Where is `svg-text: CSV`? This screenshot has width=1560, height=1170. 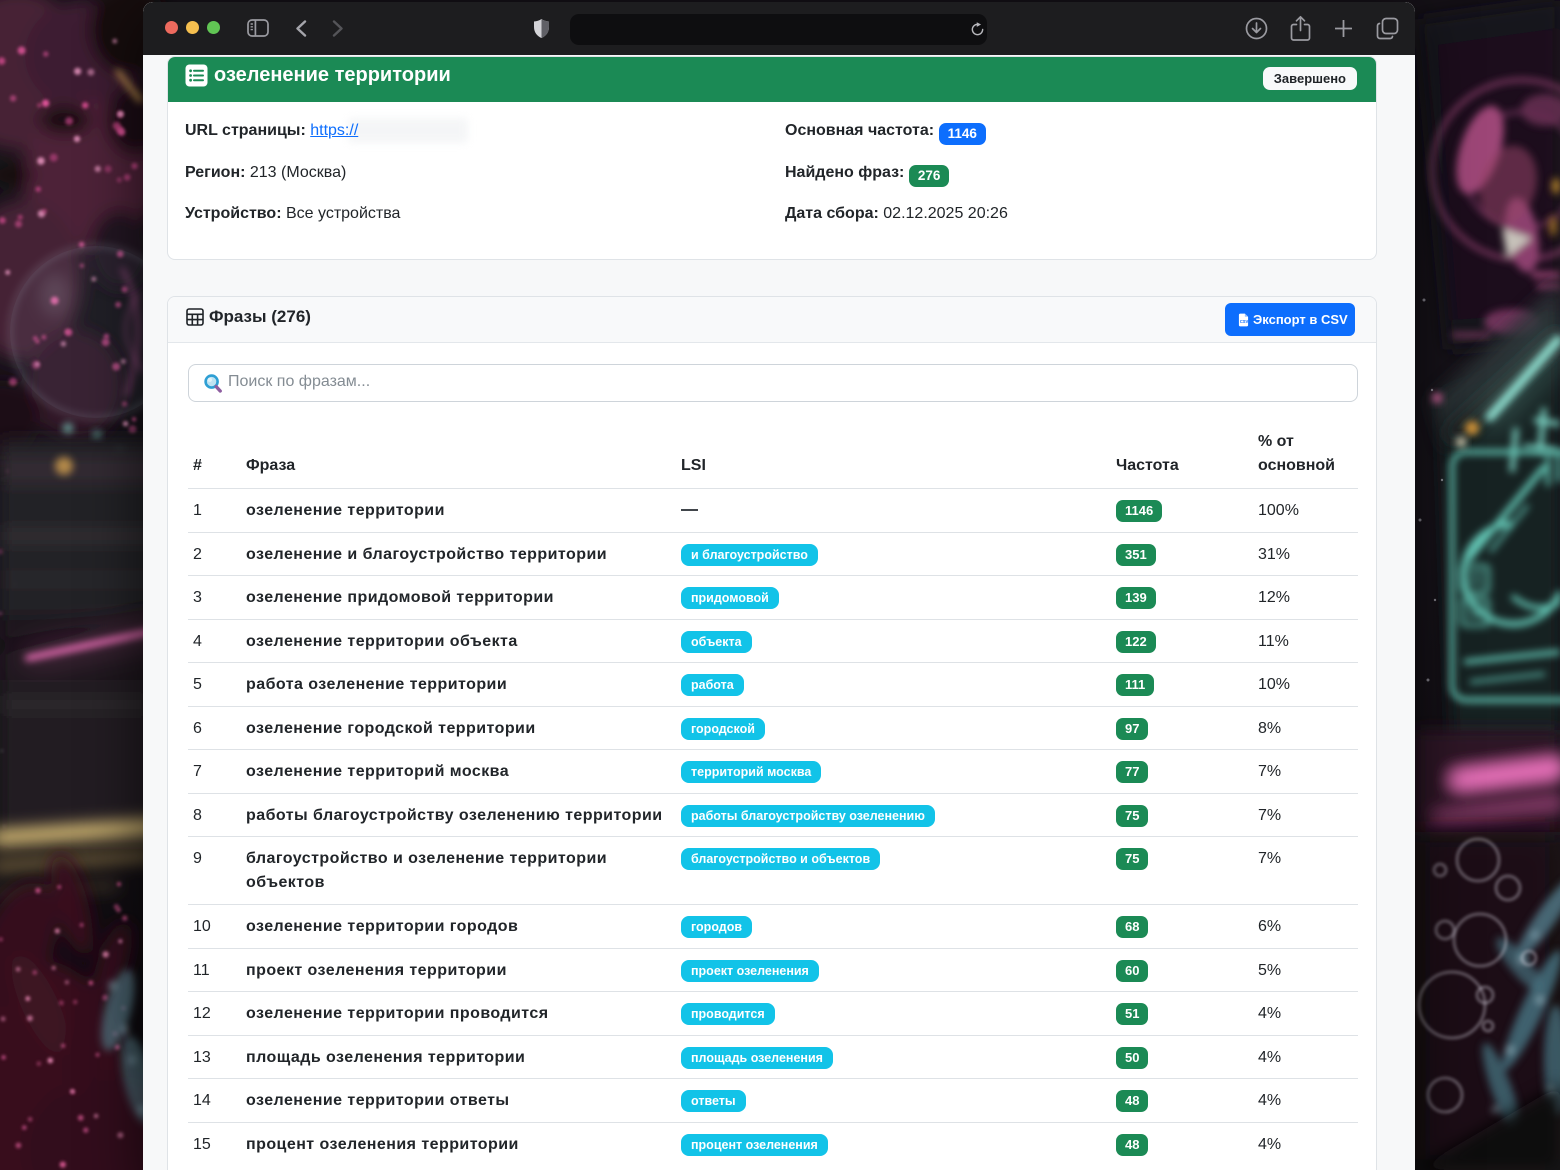 svg-text: CSV is located at coordinates (1244, 320).